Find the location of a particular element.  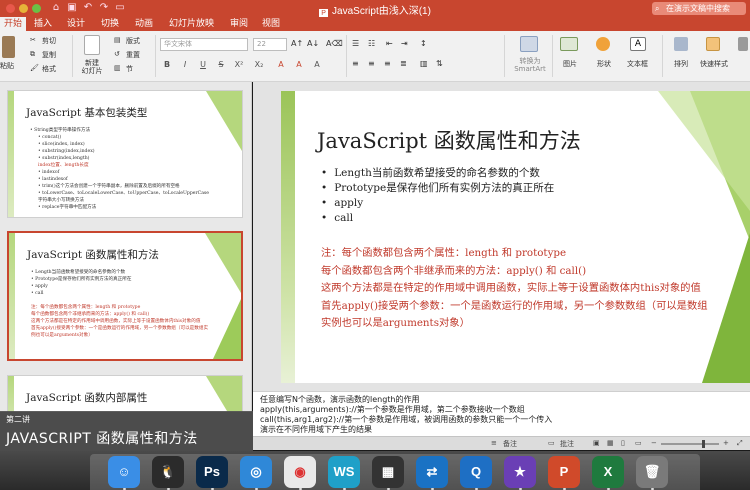

more-ribbon-icon is located at coordinates (743, 44).